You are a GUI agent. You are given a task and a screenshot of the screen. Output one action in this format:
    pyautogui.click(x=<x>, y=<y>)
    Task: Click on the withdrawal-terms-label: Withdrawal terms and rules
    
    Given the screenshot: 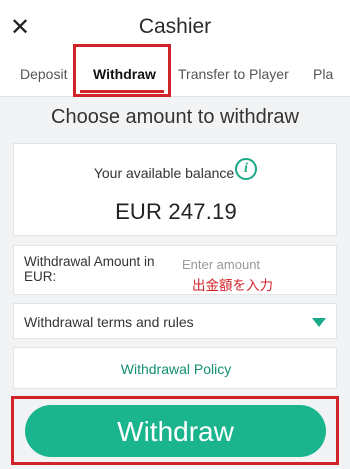 What is the action you would take?
    pyautogui.click(x=109, y=322)
    